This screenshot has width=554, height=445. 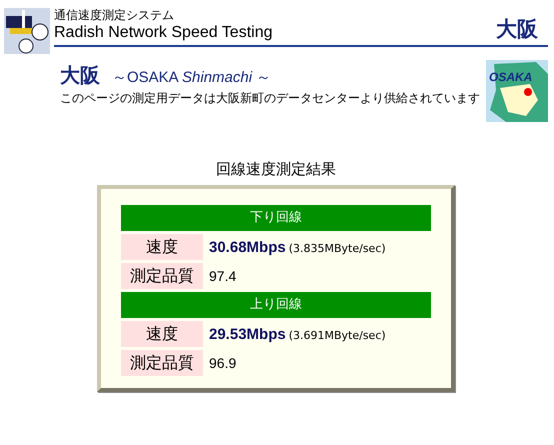 What do you see at coordinates (192, 77) in the screenshot?
I see `location-tagline: ～OSAKA Shinmachi ～` at bounding box center [192, 77].